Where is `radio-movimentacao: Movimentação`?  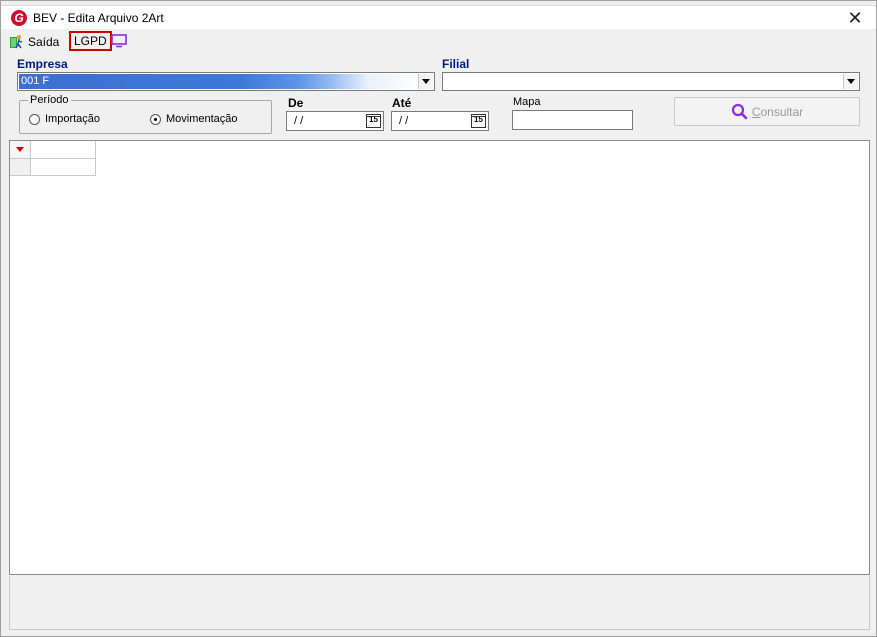 radio-movimentacao: Movimentação is located at coordinates (194, 119).